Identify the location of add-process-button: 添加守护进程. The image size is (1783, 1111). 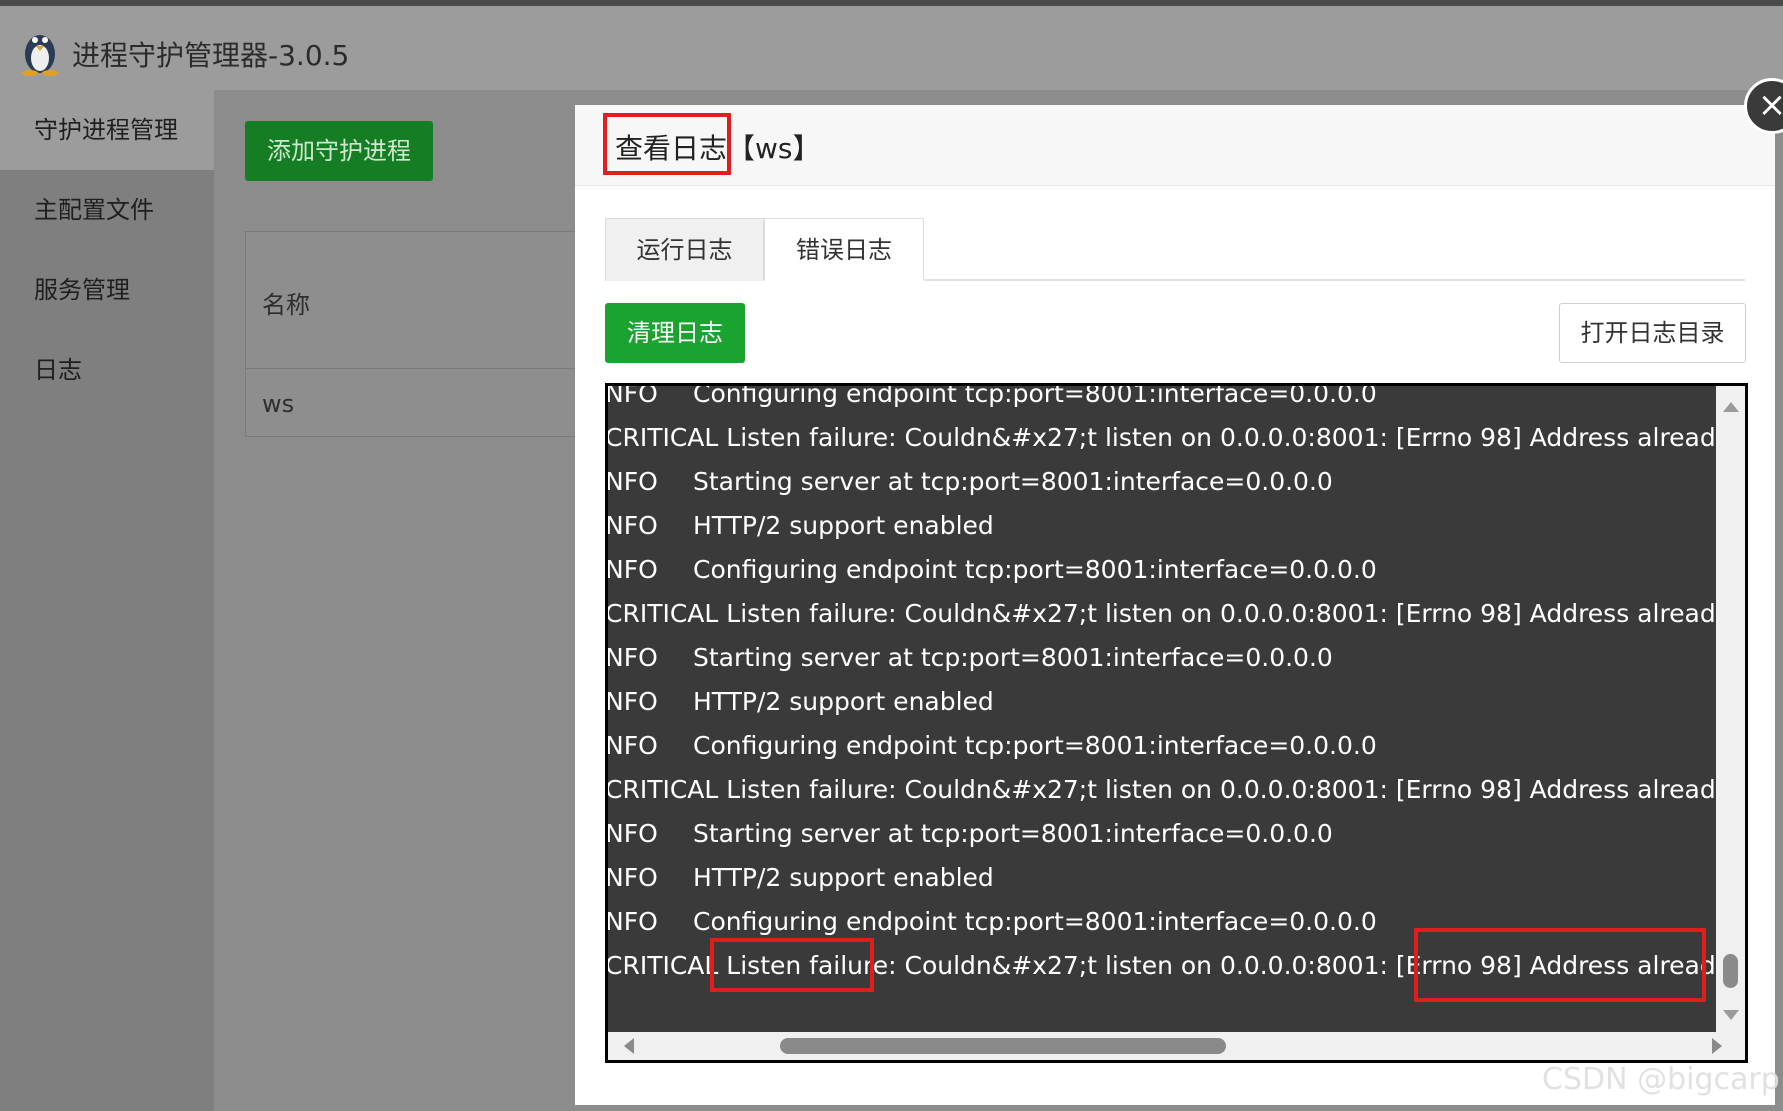
(339, 151).